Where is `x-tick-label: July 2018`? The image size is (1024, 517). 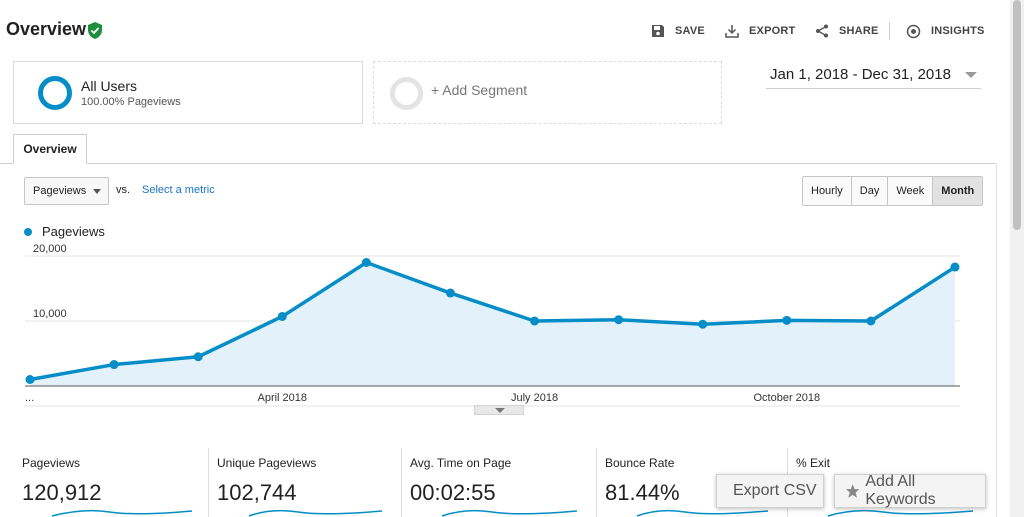 x-tick-label: July 2018 is located at coordinates (534, 398).